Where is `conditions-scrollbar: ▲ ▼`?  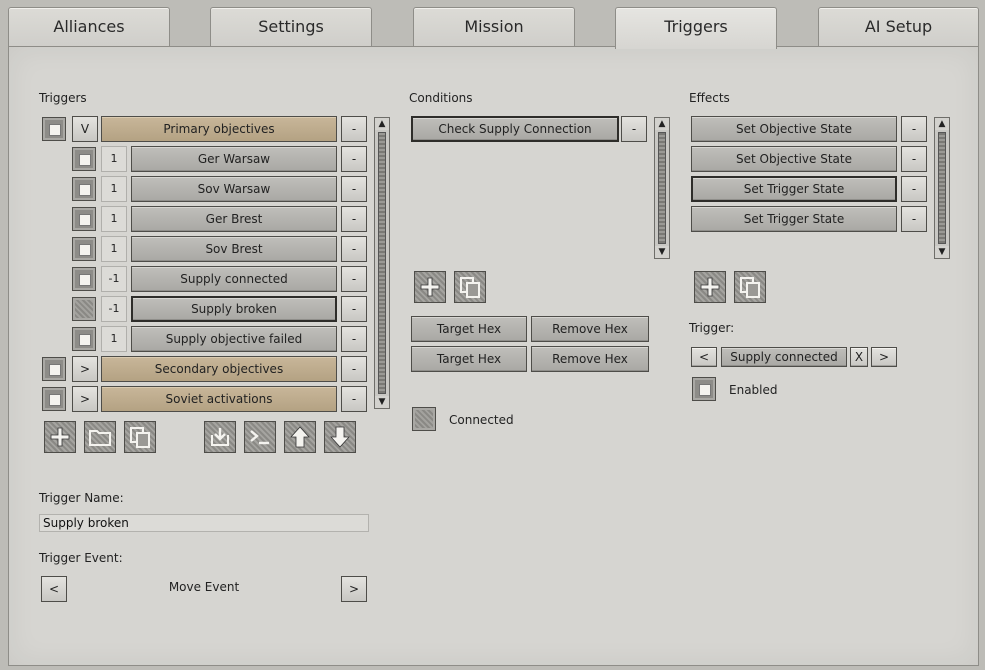 conditions-scrollbar: ▲ ▼ is located at coordinates (662, 188).